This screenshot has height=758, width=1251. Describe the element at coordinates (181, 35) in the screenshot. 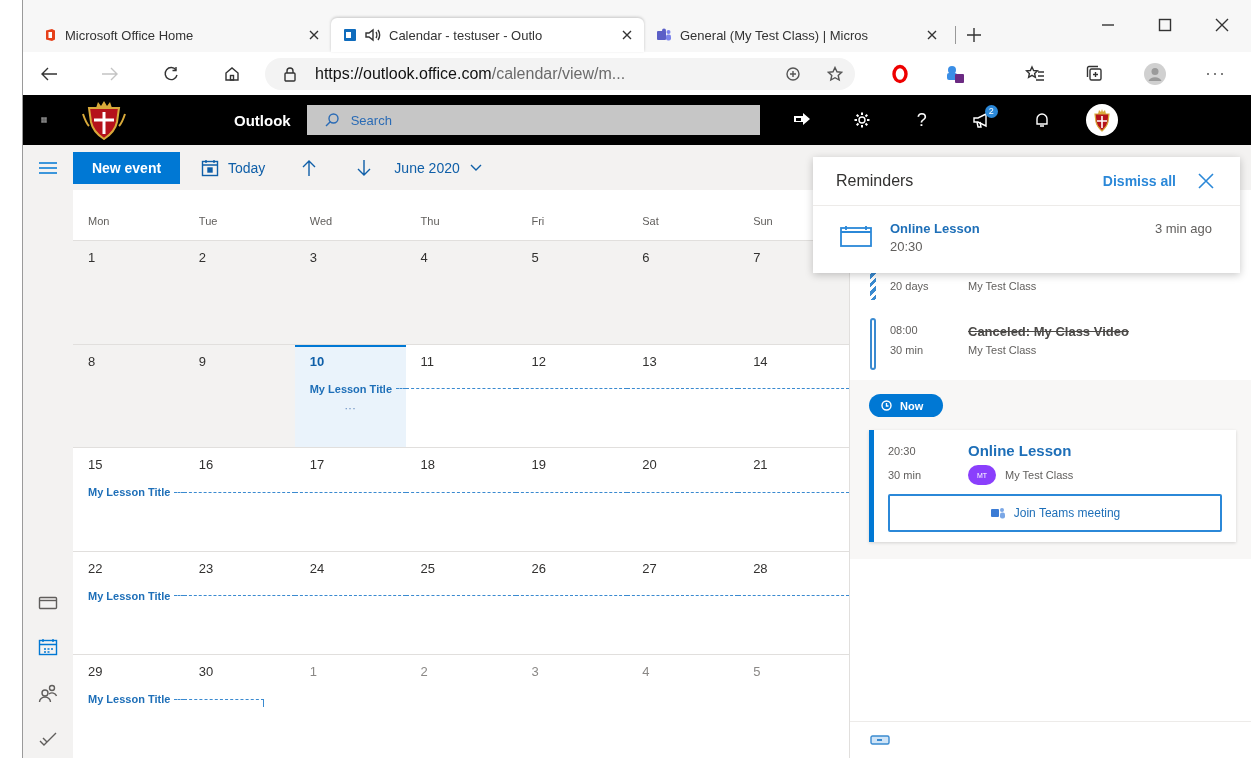

I see `browser-tab: Microsoft Office Home` at that location.